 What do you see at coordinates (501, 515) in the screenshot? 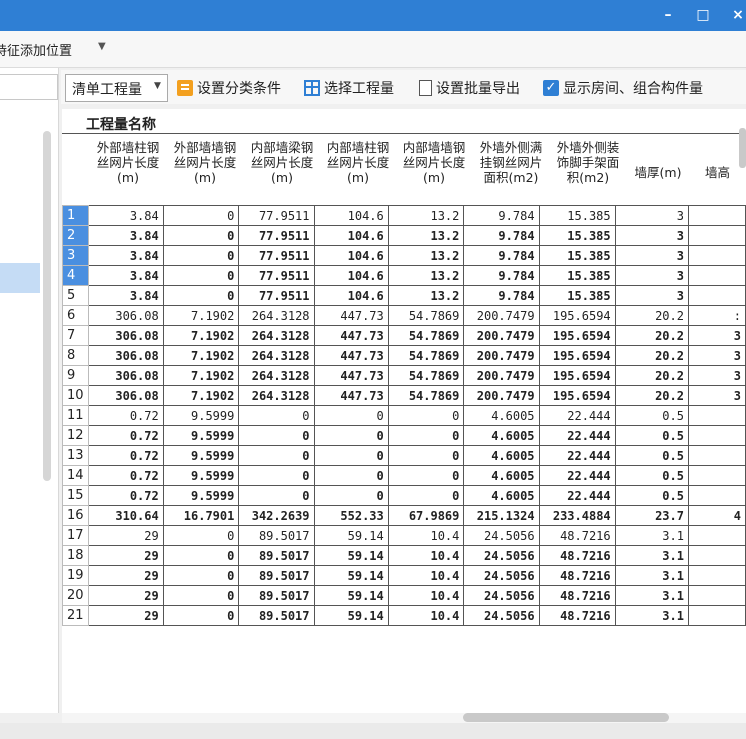
I see `table-cell: 215.1324` at bounding box center [501, 515].